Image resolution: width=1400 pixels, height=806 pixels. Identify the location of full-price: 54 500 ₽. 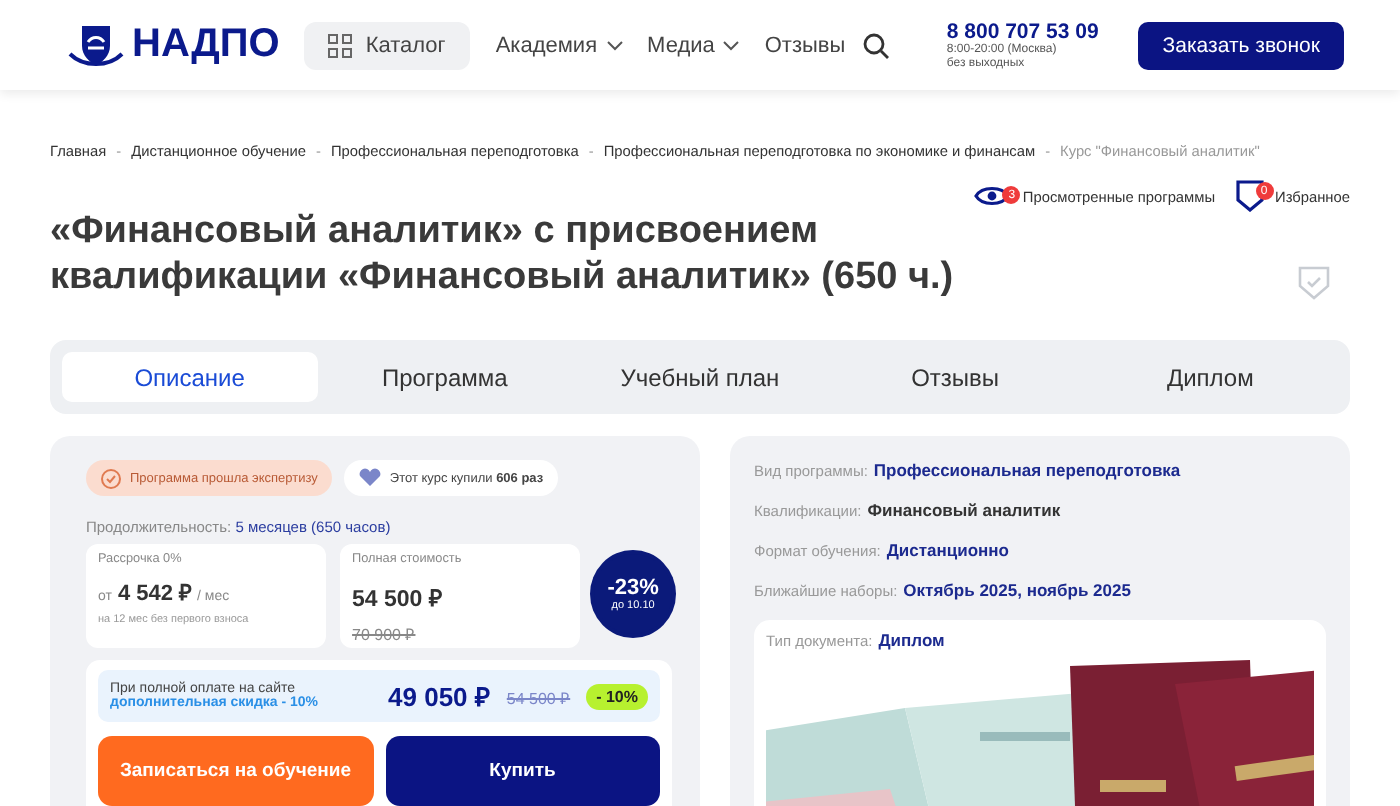
(398, 599).